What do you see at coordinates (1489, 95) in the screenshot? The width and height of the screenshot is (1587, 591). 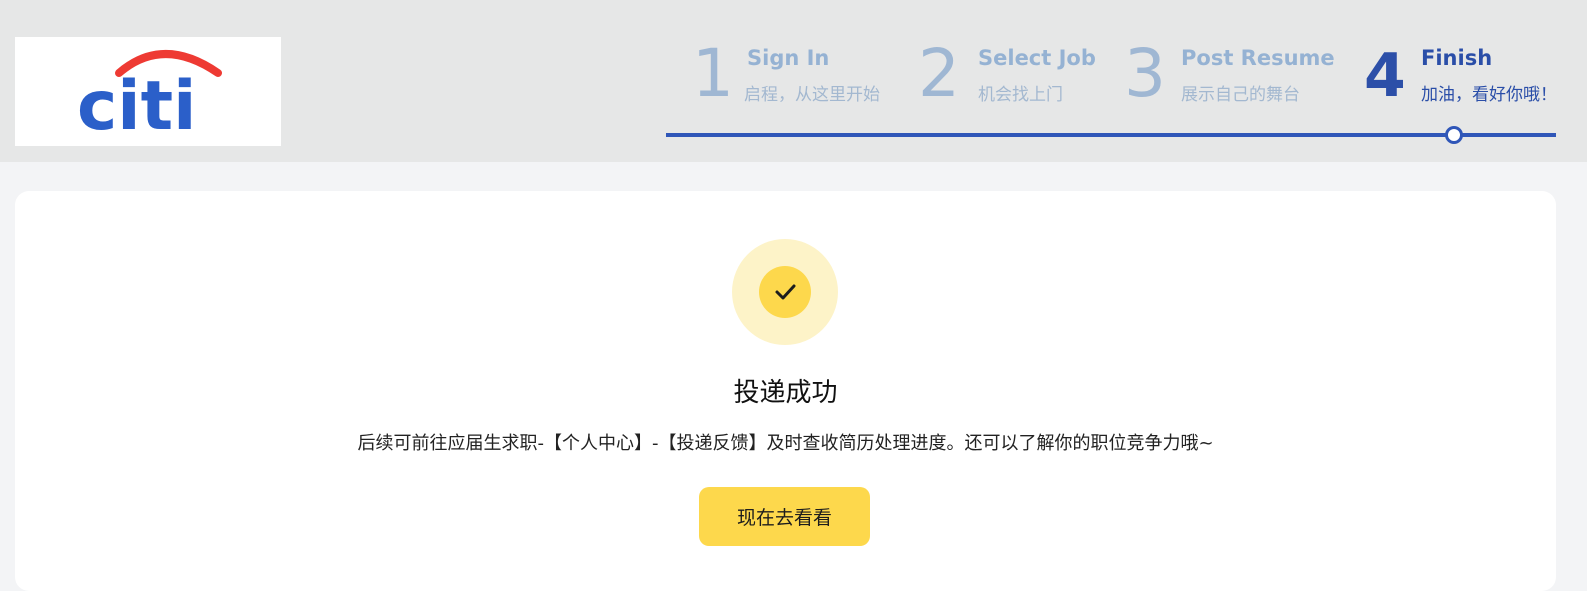 I see `step-subtitle: 加油，看好你哦！` at bounding box center [1489, 95].